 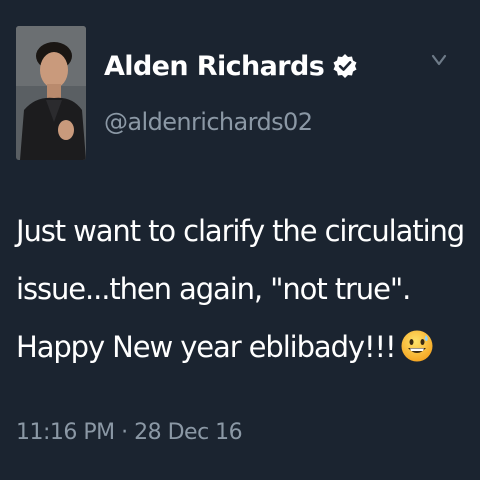 What do you see at coordinates (439, 60) in the screenshot?
I see `chevron-down-icon` at bounding box center [439, 60].